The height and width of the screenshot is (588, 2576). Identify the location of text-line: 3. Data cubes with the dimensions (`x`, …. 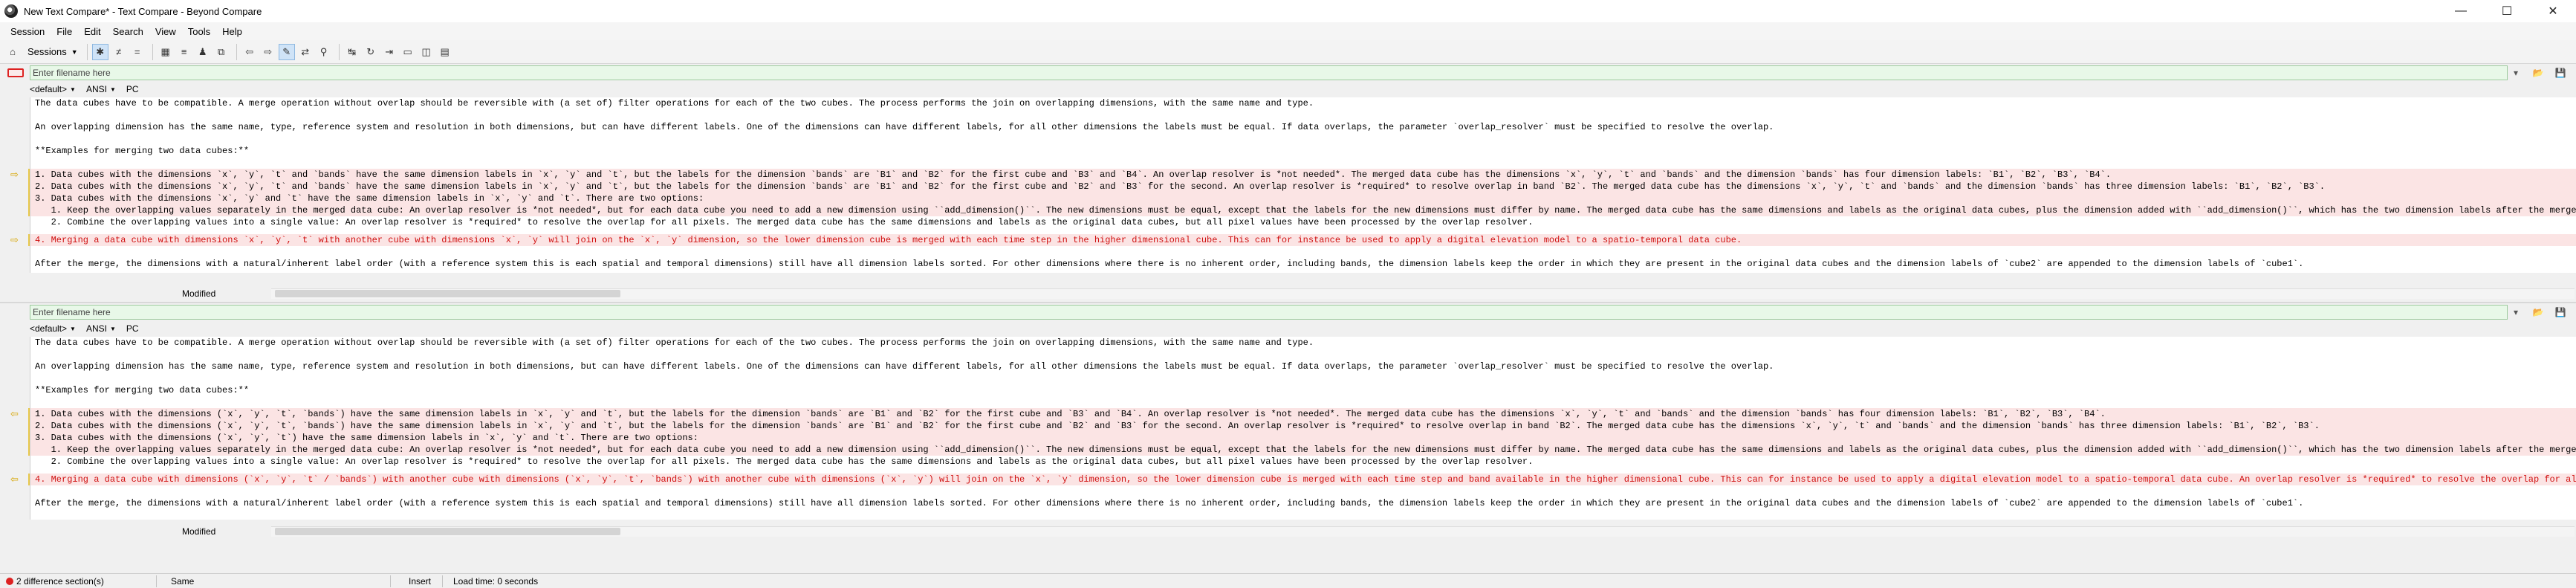
(366, 438).